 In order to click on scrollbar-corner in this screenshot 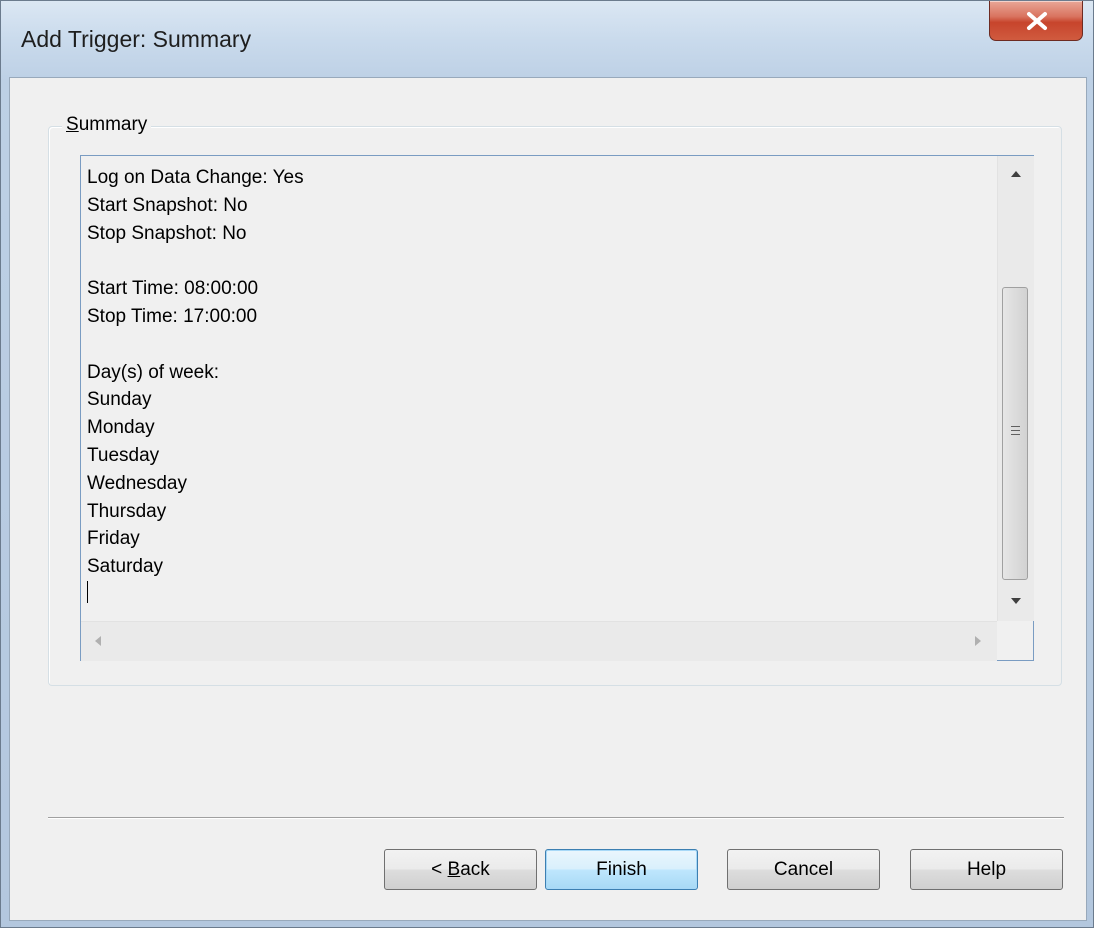, I will do `click(1015, 640)`.